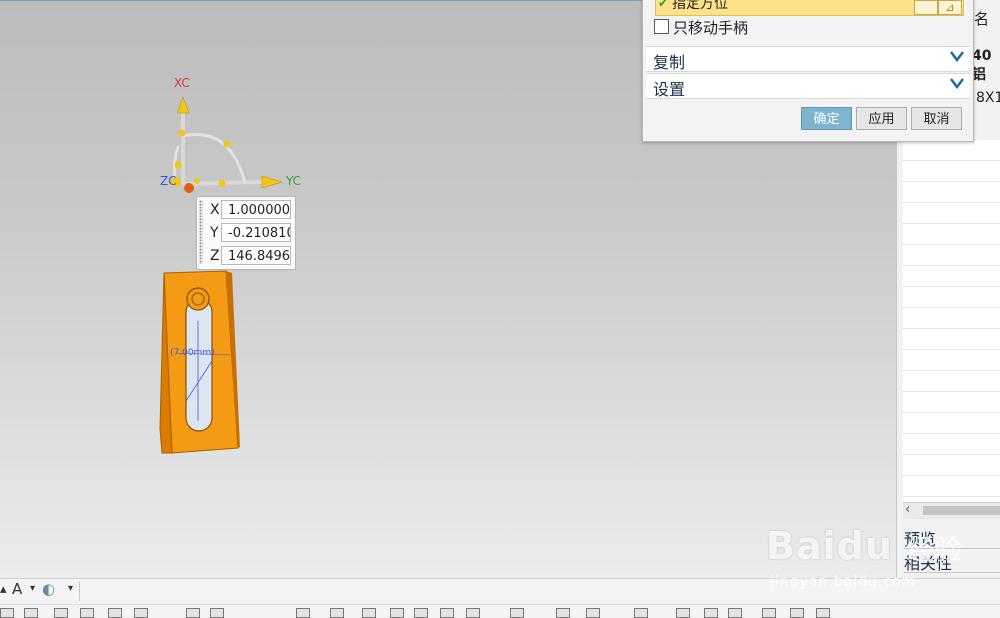 This screenshot has width=1000, height=618. I want to click on coord-row-y: Y -0.210810, so click(250, 233).